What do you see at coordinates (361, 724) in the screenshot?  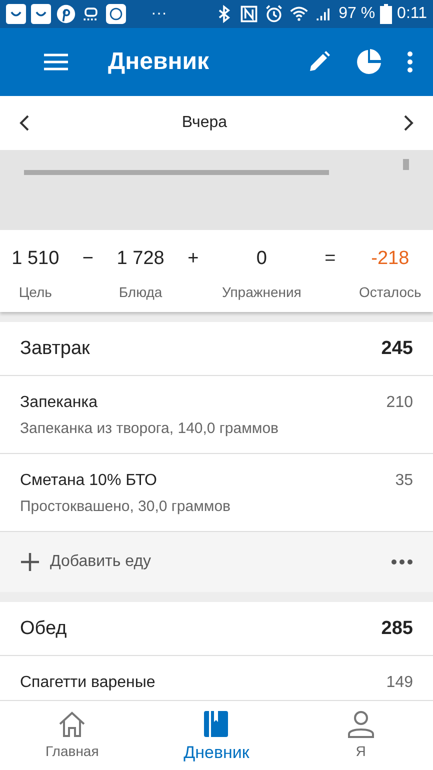 I see `person-icon` at bounding box center [361, 724].